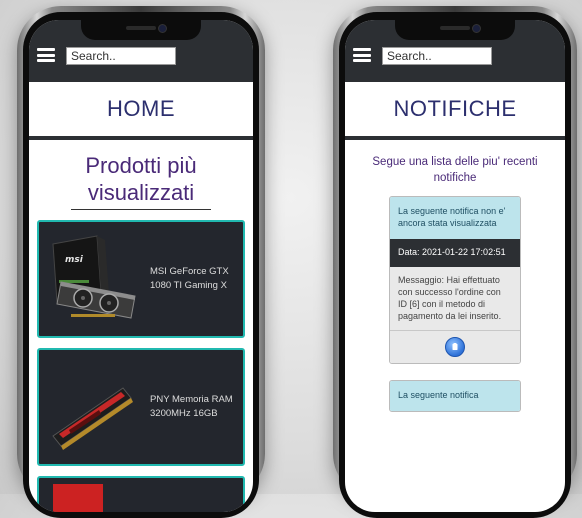 The width and height of the screenshot is (582, 518). I want to click on notification-actions, so click(455, 346).